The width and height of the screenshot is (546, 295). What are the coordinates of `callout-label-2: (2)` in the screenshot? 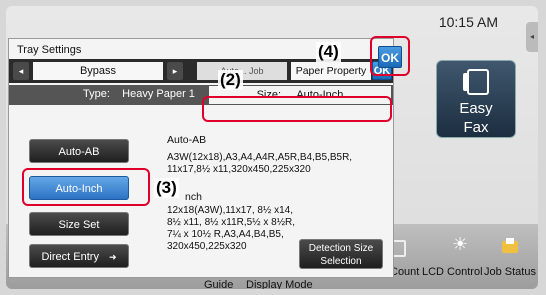 It's located at (230, 80).